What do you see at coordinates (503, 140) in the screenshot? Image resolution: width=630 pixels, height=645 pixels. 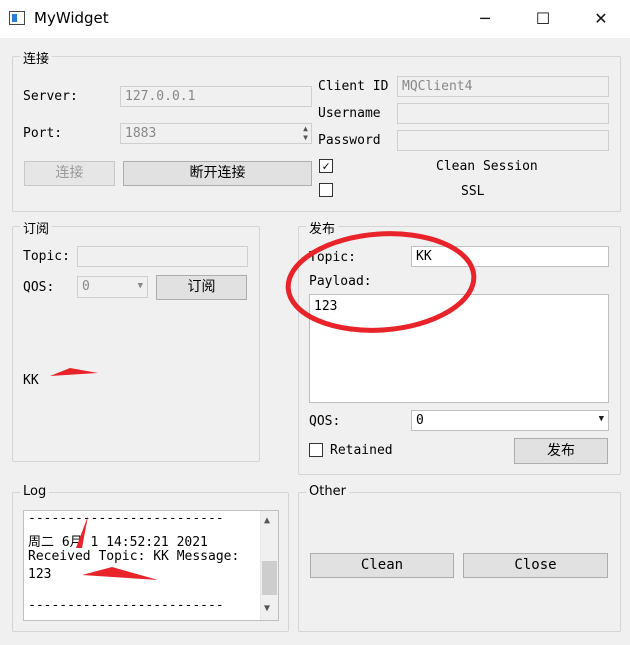 I see `password-input` at bounding box center [503, 140].